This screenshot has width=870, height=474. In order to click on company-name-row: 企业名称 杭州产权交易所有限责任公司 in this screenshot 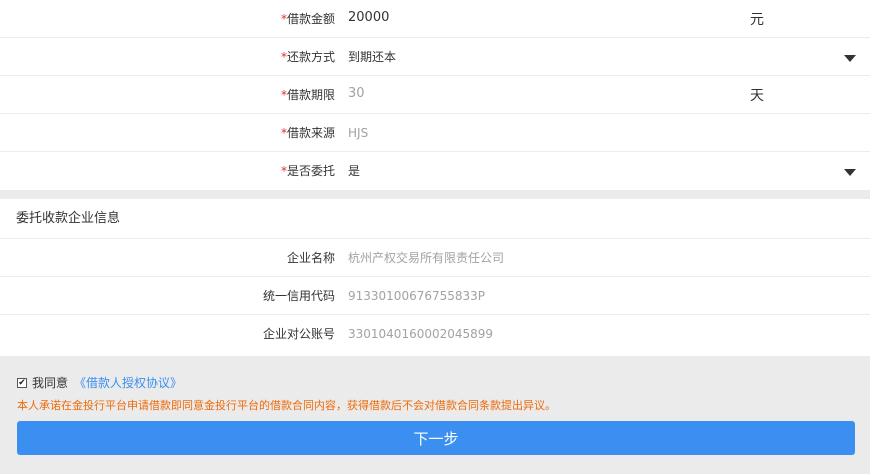, I will do `click(435, 258)`.